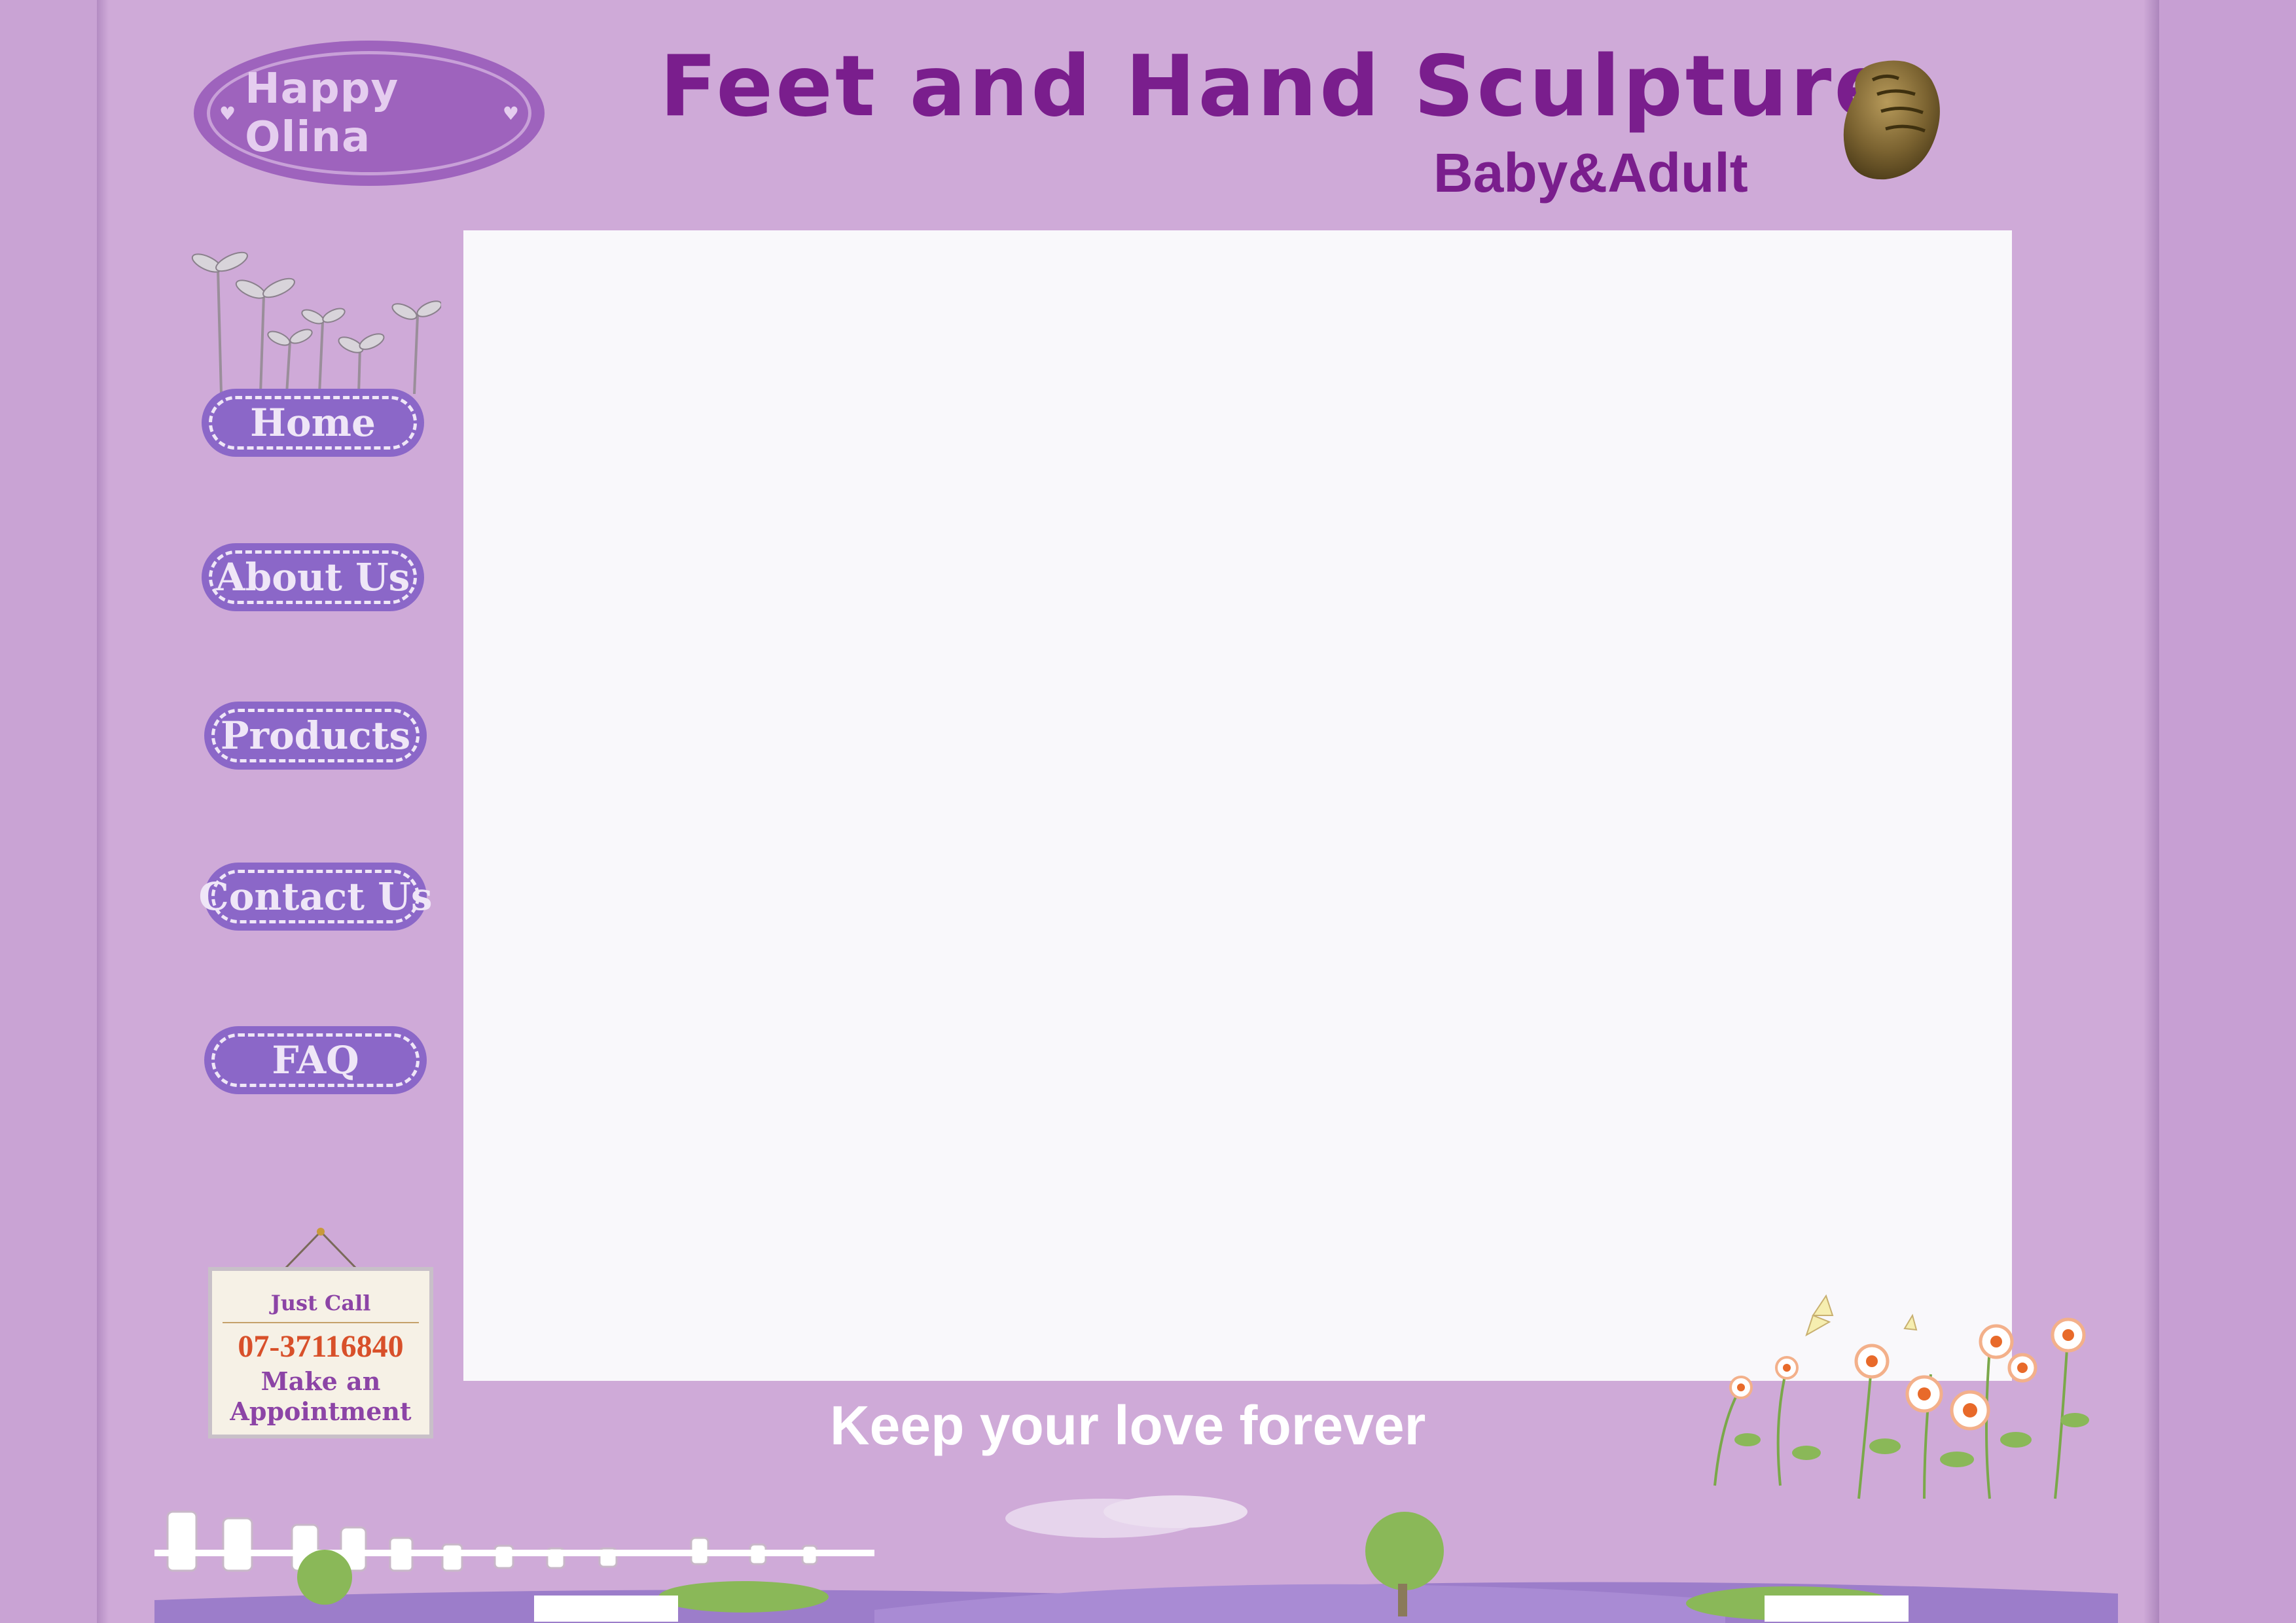 The width and height of the screenshot is (2296, 1623). I want to click on landscape-decoration, so click(1136, 1559).